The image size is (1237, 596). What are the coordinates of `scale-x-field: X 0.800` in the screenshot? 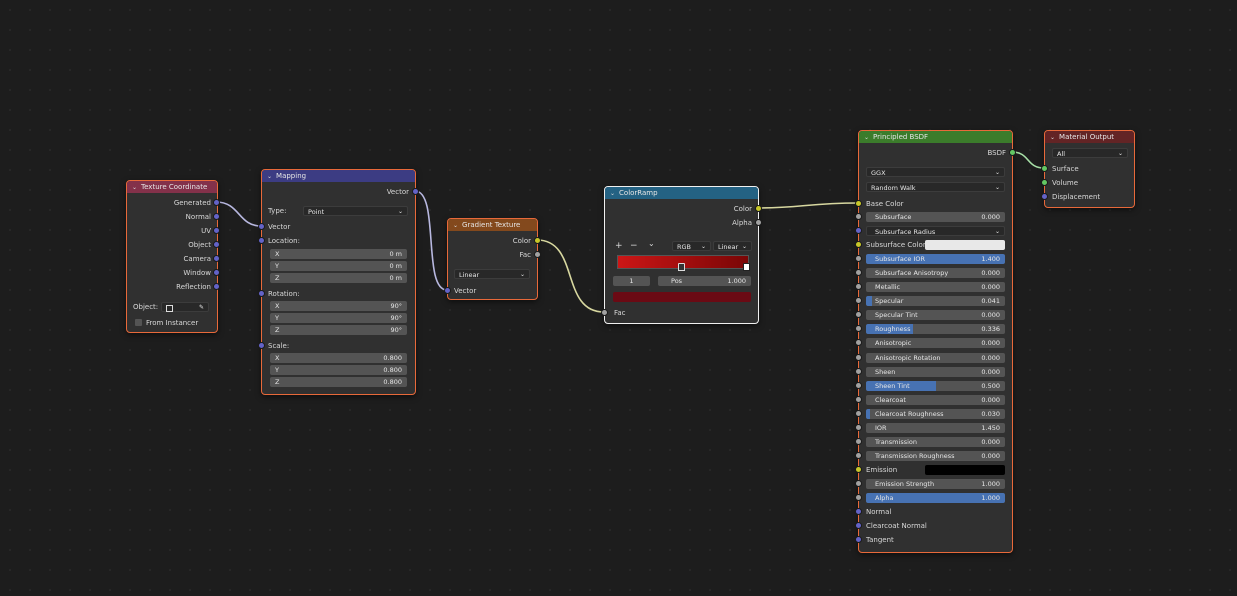 It's located at (338, 358).